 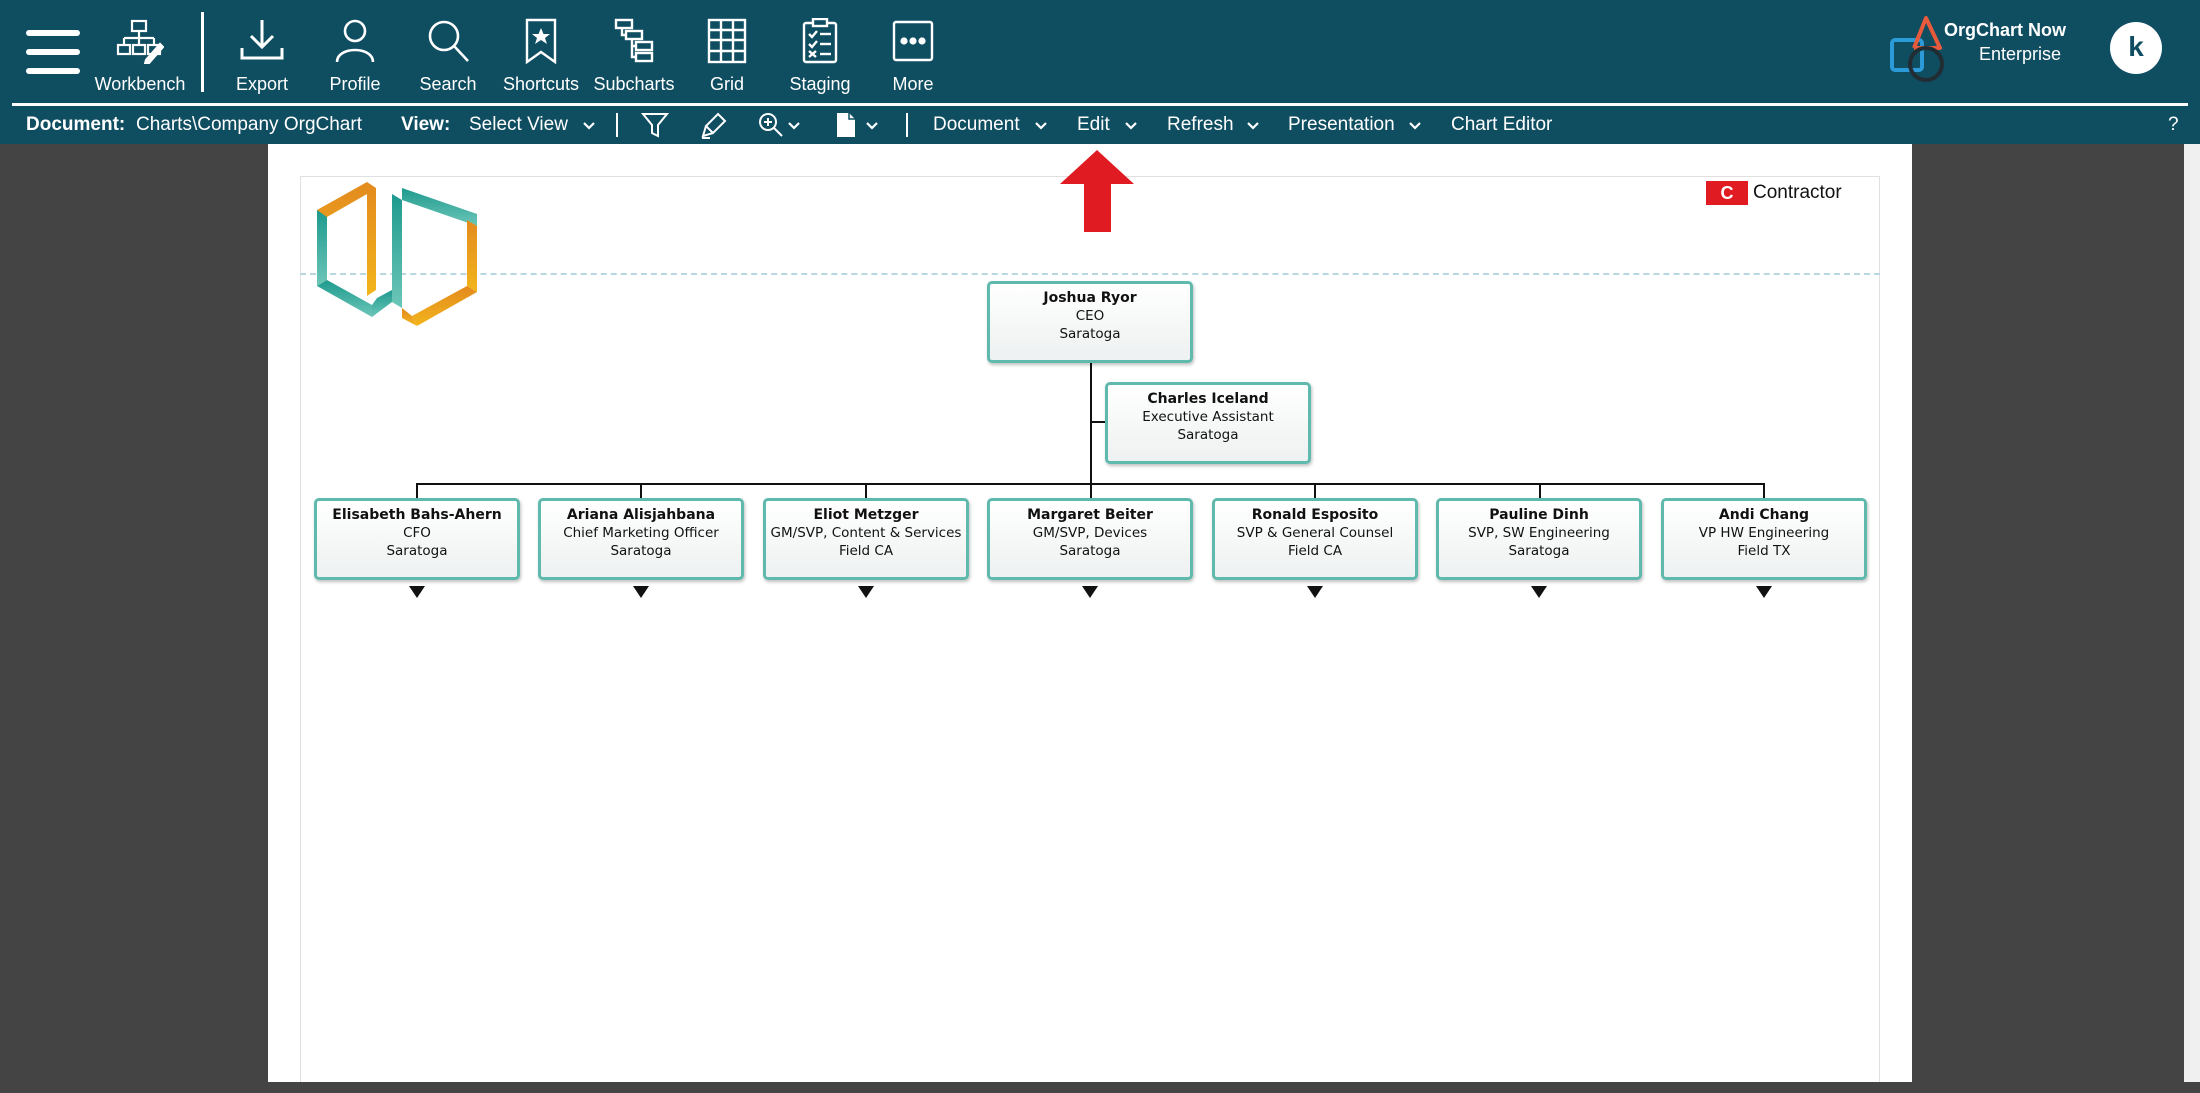 What do you see at coordinates (53, 52) in the screenshot?
I see `hamburger-menu-button` at bounding box center [53, 52].